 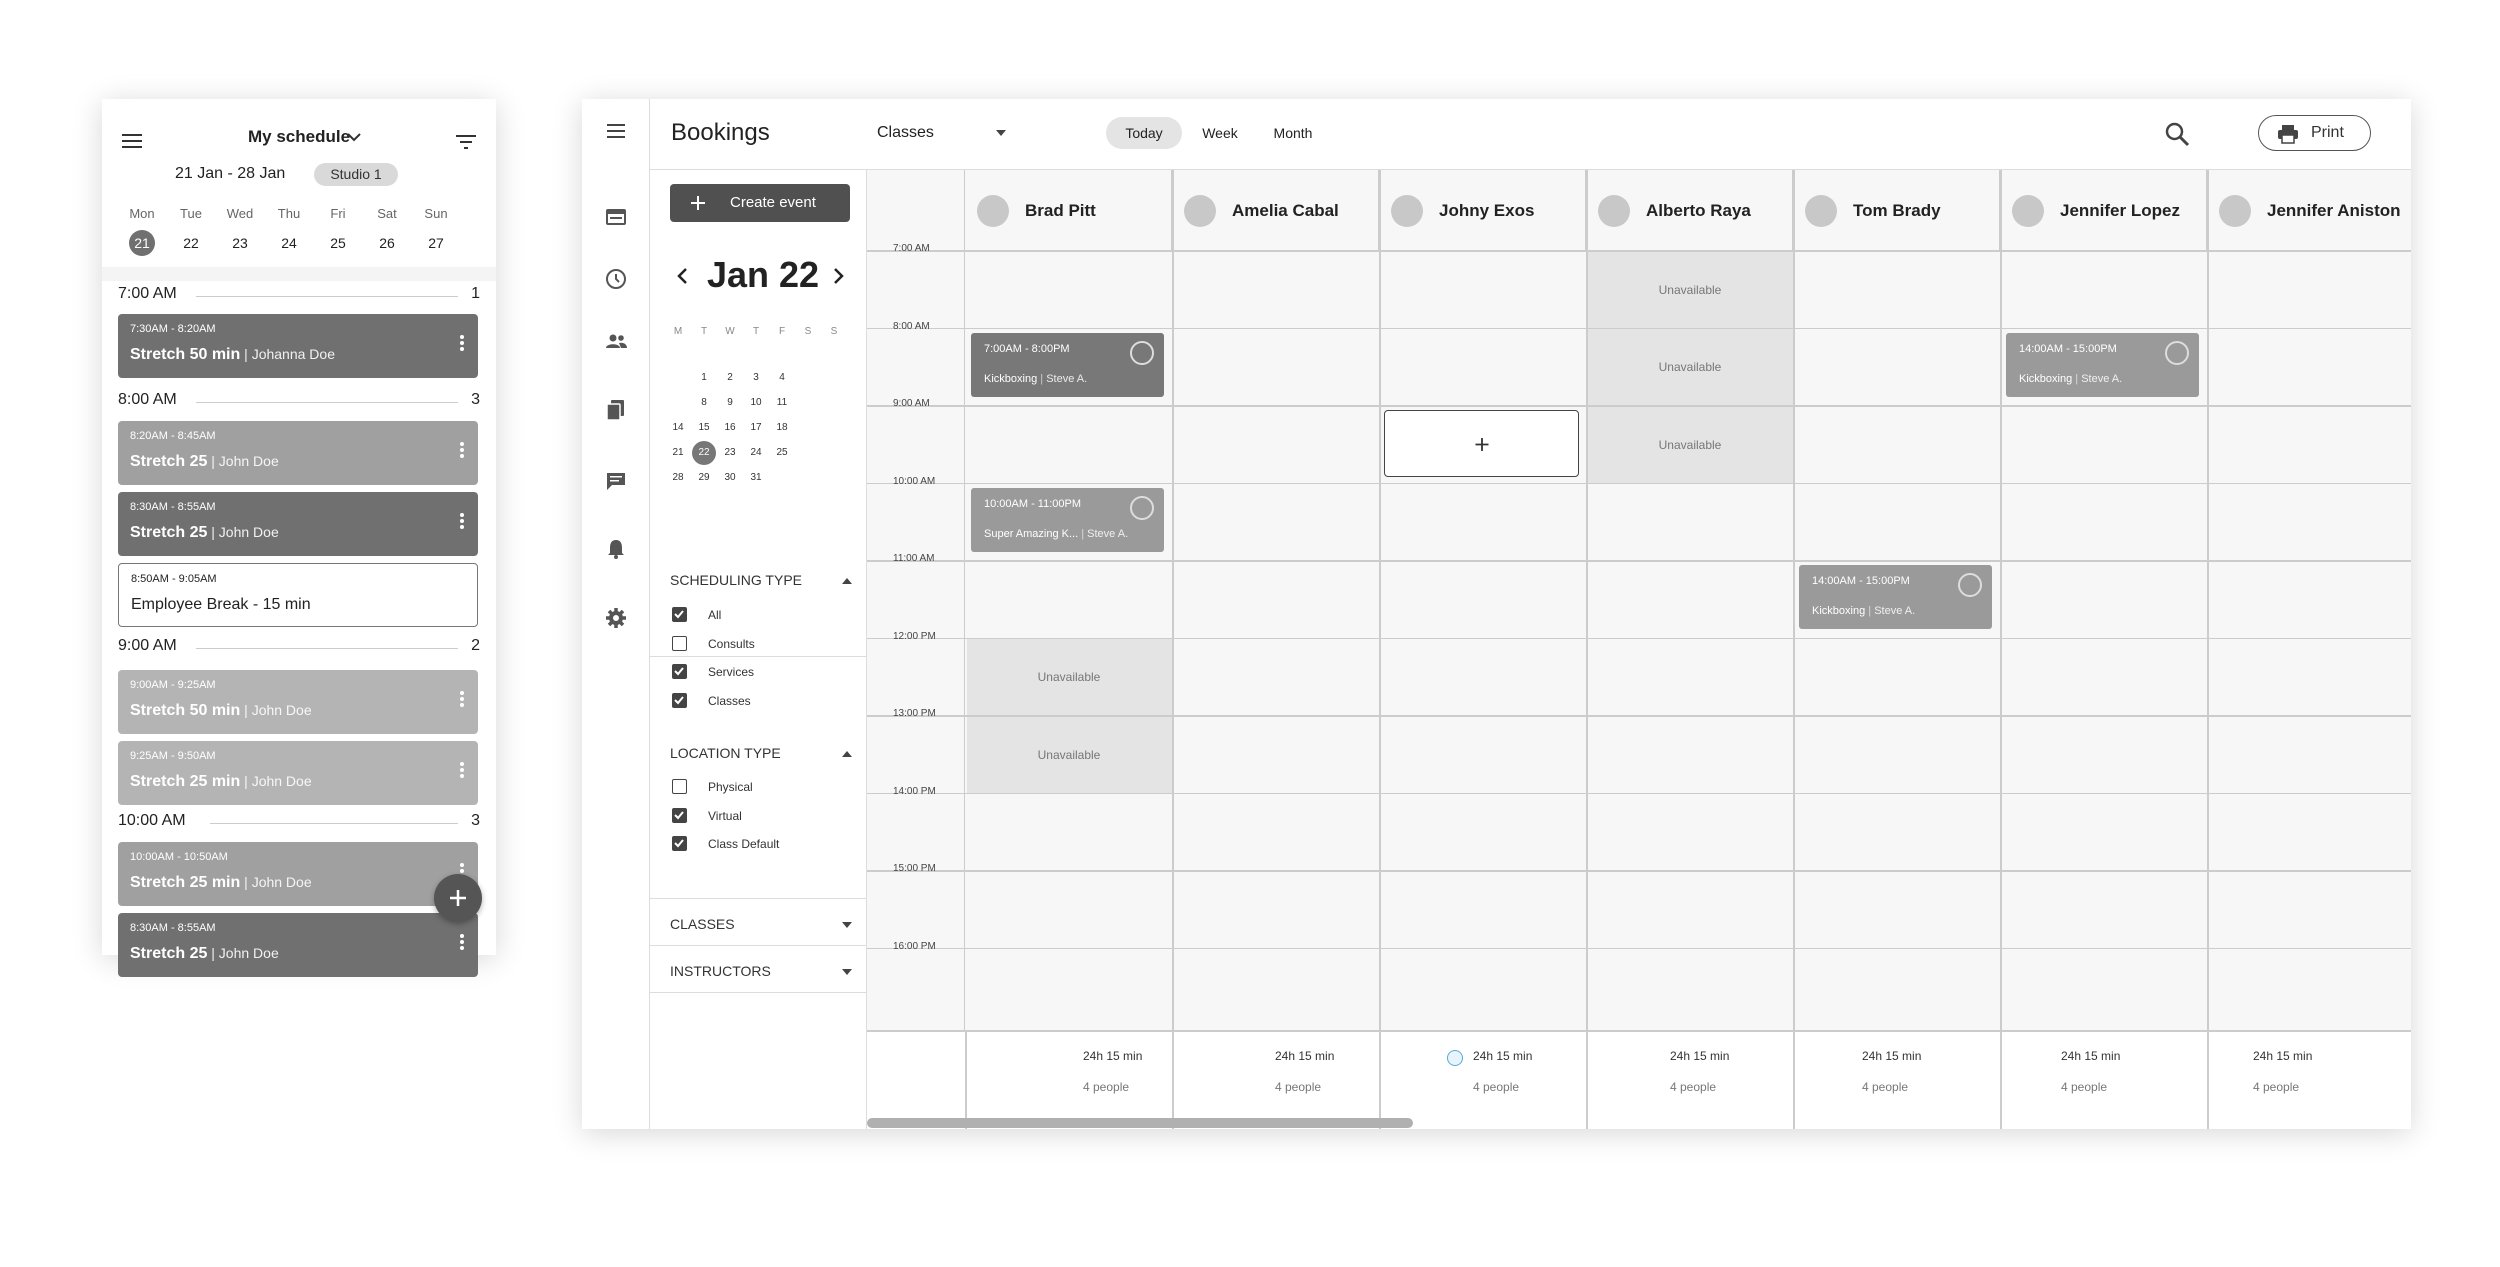 What do you see at coordinates (616, 279) in the screenshot?
I see `clock-icon` at bounding box center [616, 279].